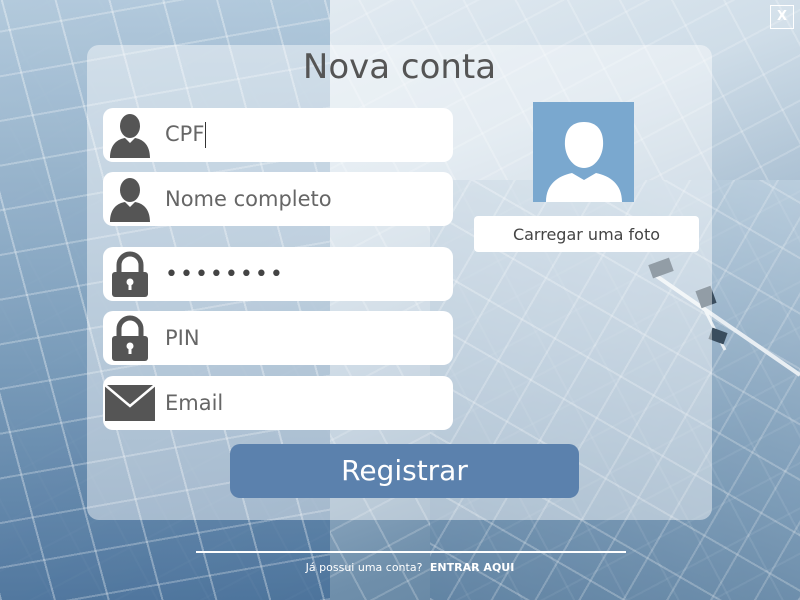 The width and height of the screenshot is (800, 600). Describe the element at coordinates (182, 135) in the screenshot. I see `cpf-input: CPF` at that location.